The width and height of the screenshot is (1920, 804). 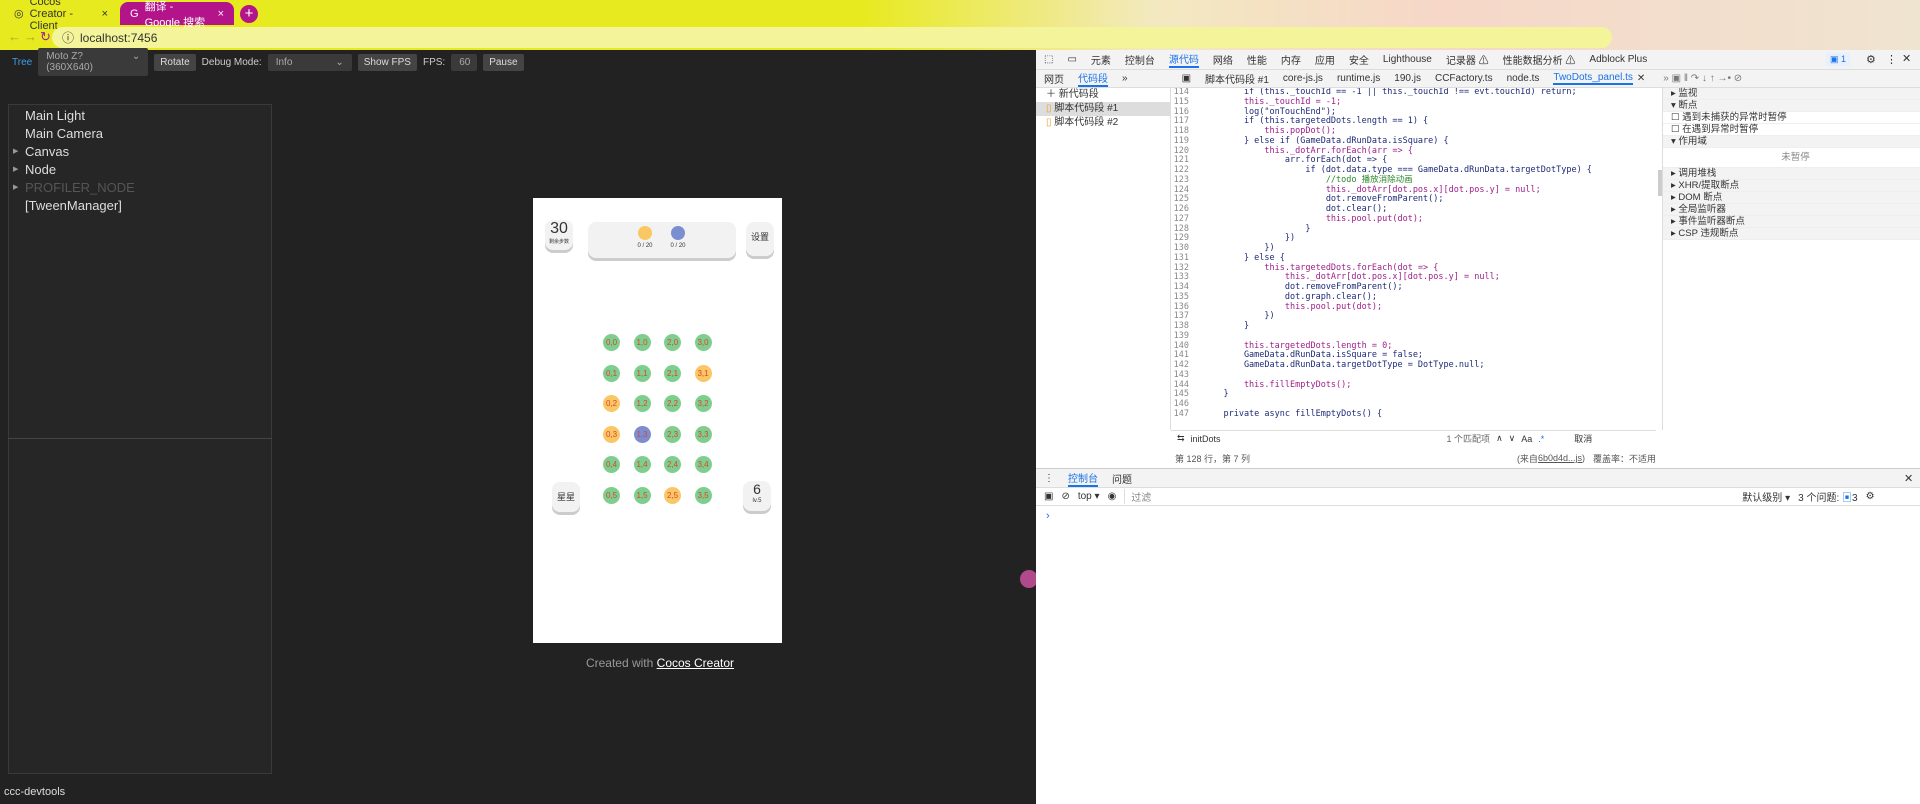 I want to click on dot-green: 2,1, so click(x=672, y=373).